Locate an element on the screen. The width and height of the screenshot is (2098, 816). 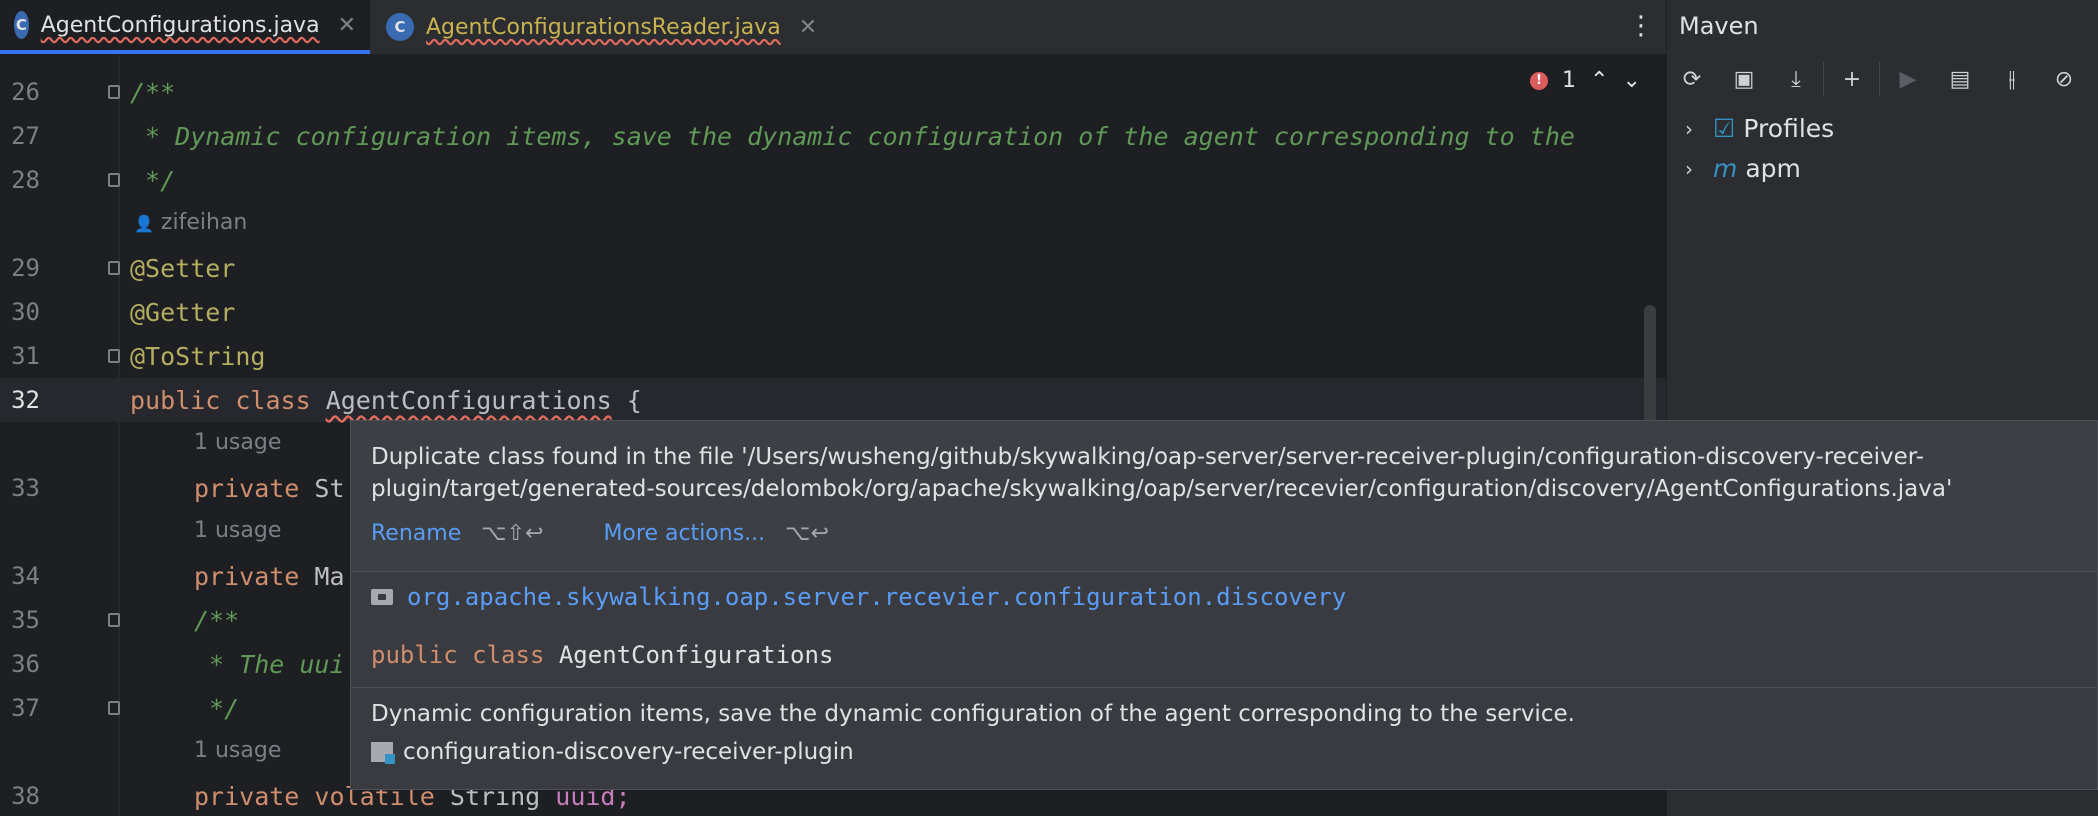
line-number: 31 is located at coordinates (25, 356).